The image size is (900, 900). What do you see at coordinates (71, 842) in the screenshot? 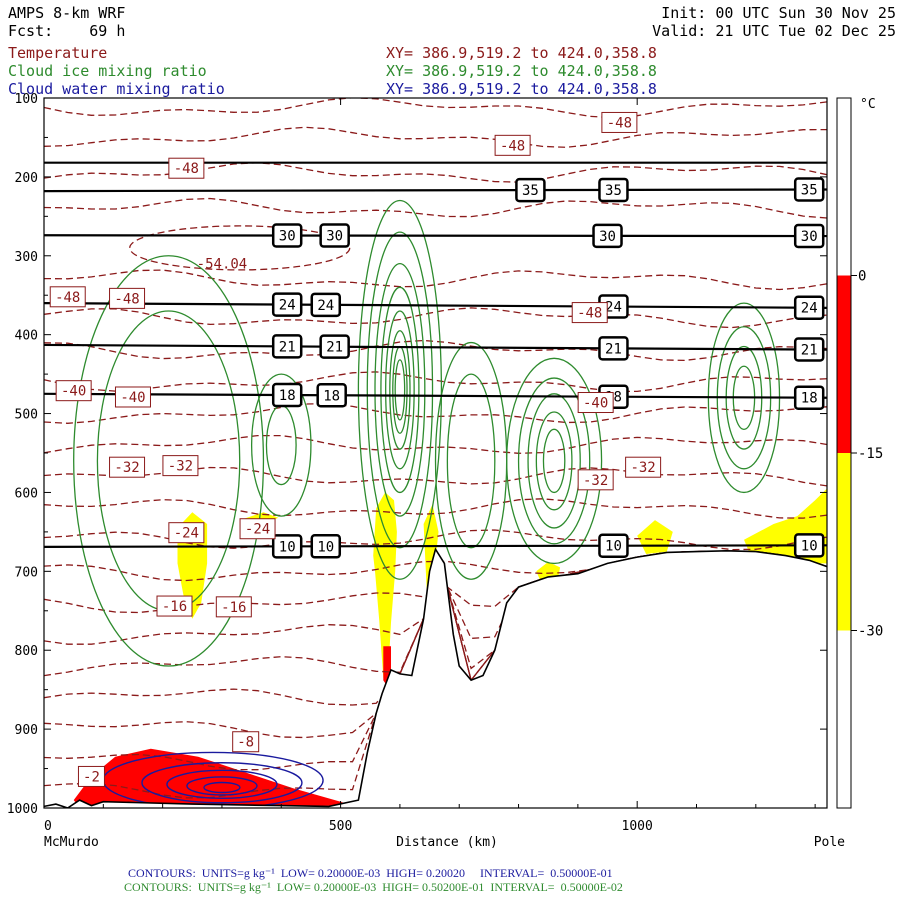
I see `x-endpoint-left: McMurdo` at bounding box center [71, 842].